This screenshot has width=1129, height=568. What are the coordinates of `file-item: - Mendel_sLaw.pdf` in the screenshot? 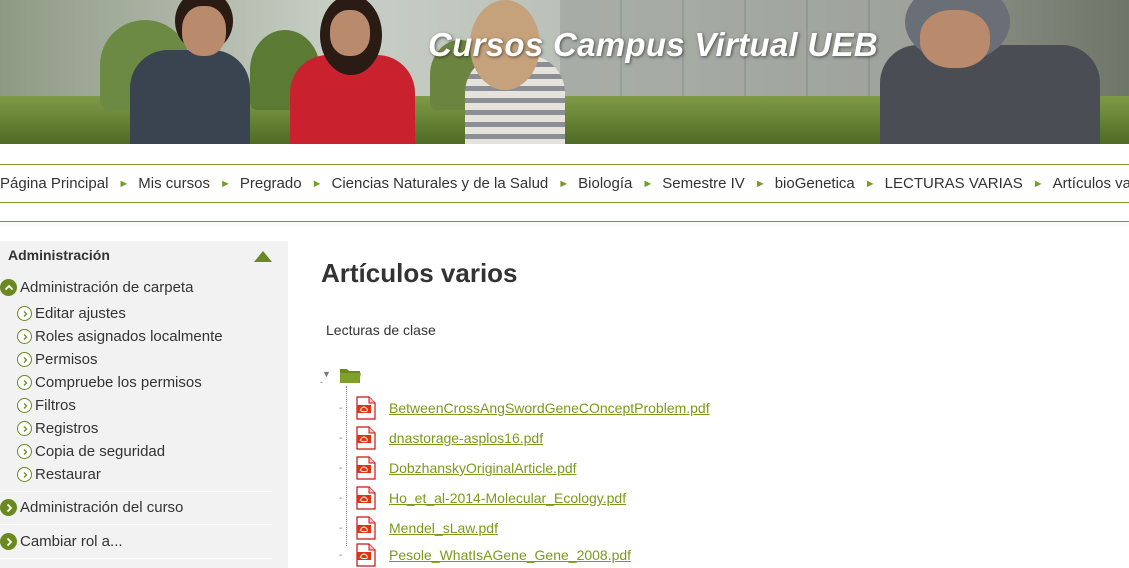 It's located at (418, 528).